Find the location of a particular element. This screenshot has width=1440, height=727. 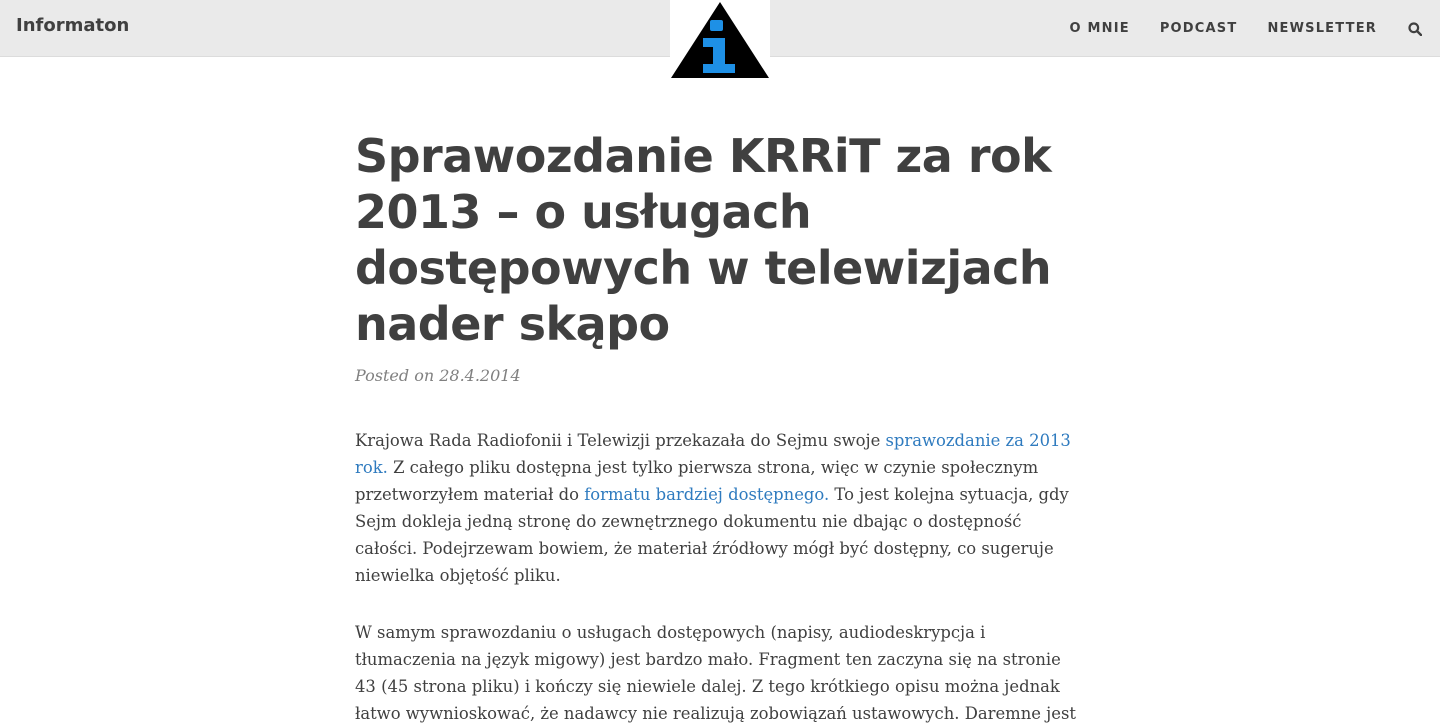

nav-item-podcast: PODCAST is located at coordinates (1199, 28).